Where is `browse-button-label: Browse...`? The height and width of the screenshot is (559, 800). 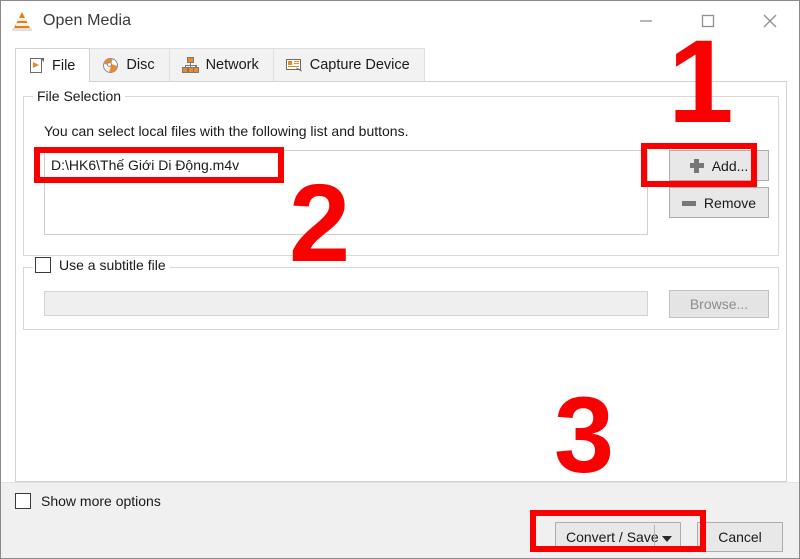
browse-button-label: Browse... is located at coordinates (719, 304).